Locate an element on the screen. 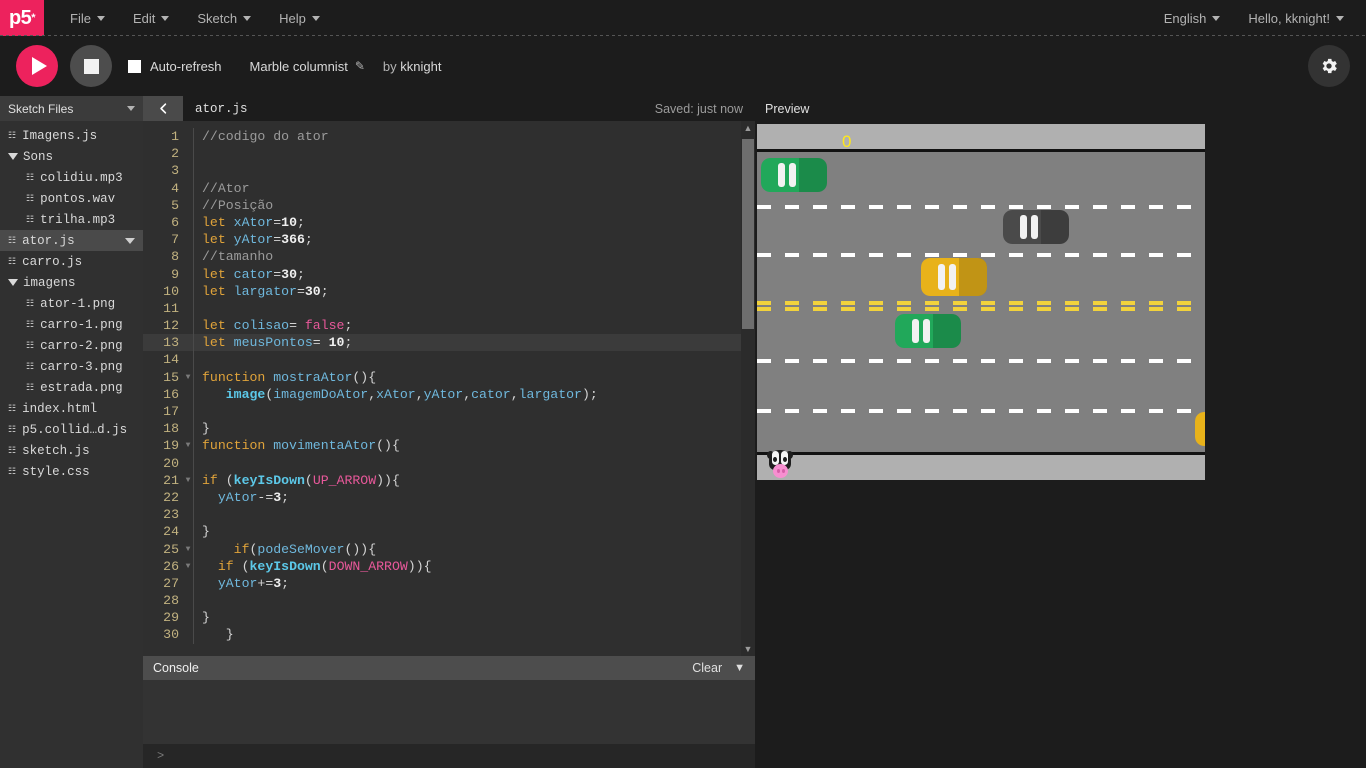 This screenshot has height=768, width=1366. code-line-11: 11 is located at coordinates (442, 308).